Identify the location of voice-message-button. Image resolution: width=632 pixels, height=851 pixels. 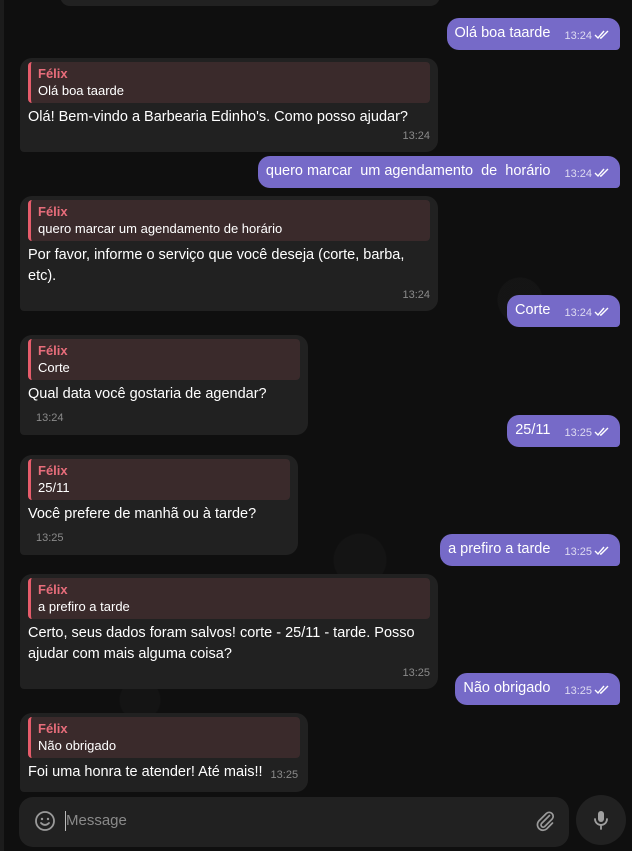
(601, 820).